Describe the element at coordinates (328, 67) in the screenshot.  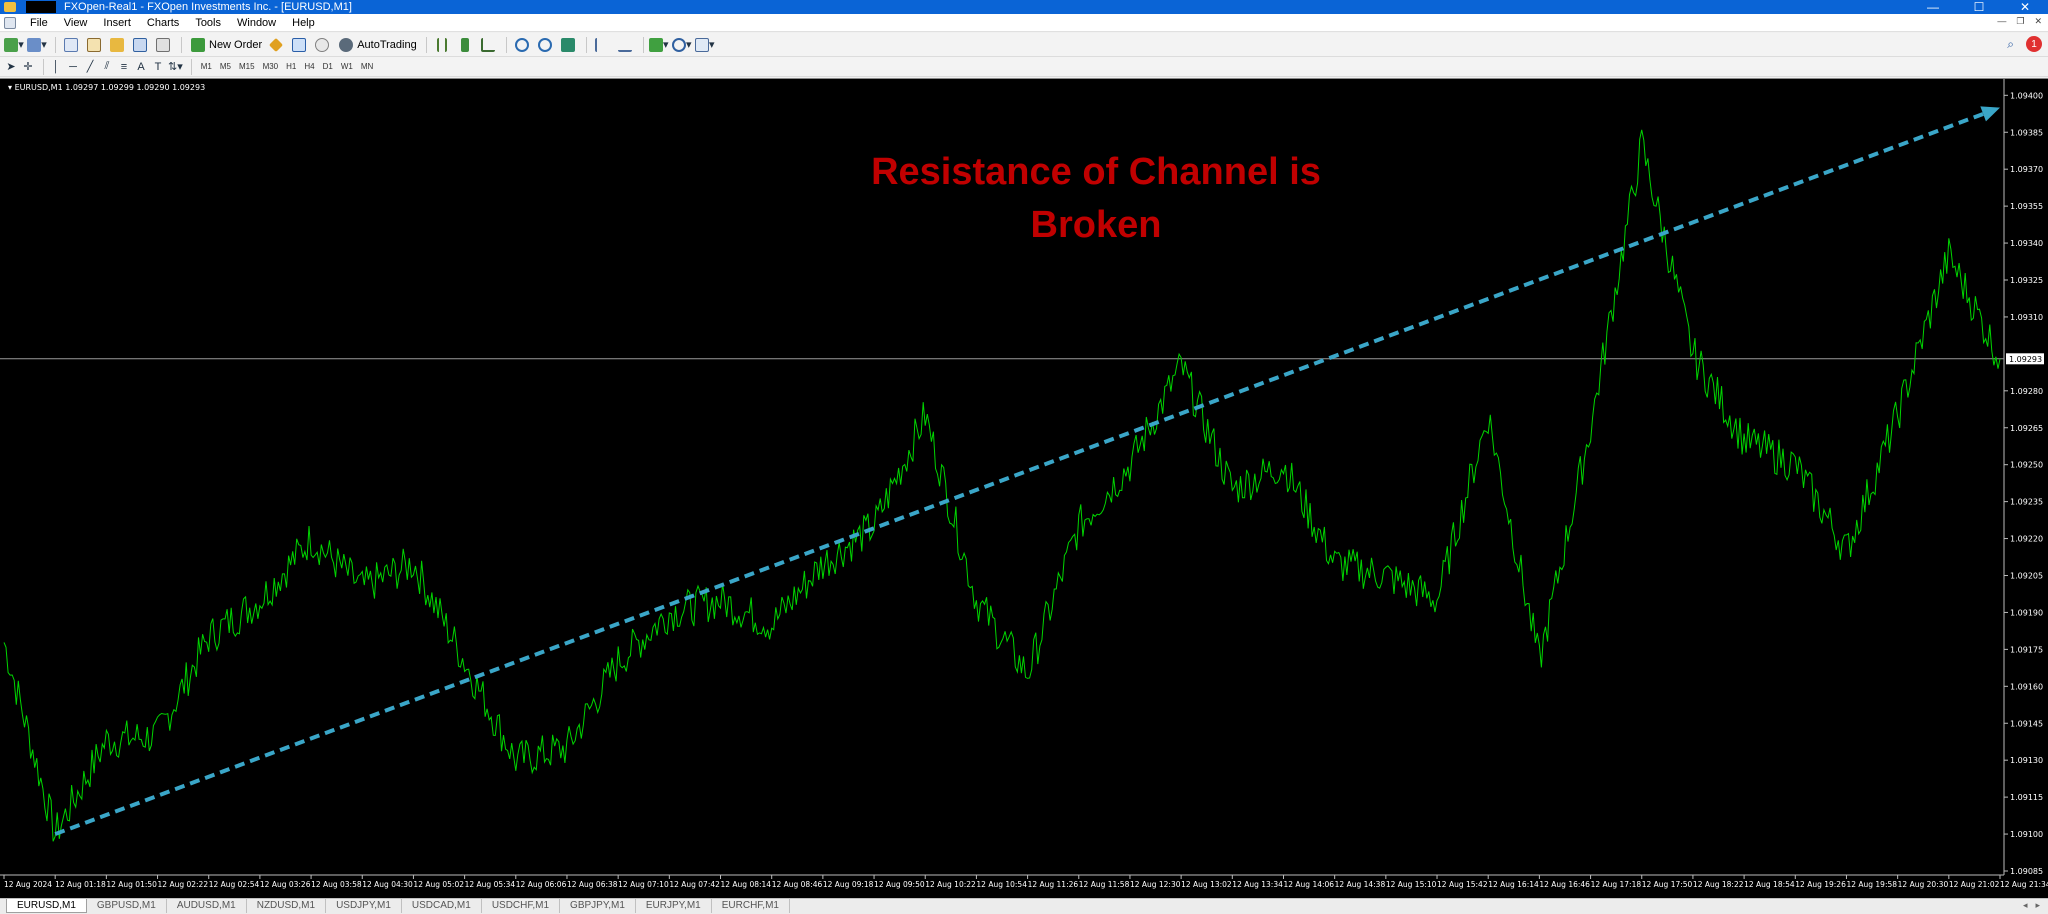
I see `timeframe-d1: D1` at that location.